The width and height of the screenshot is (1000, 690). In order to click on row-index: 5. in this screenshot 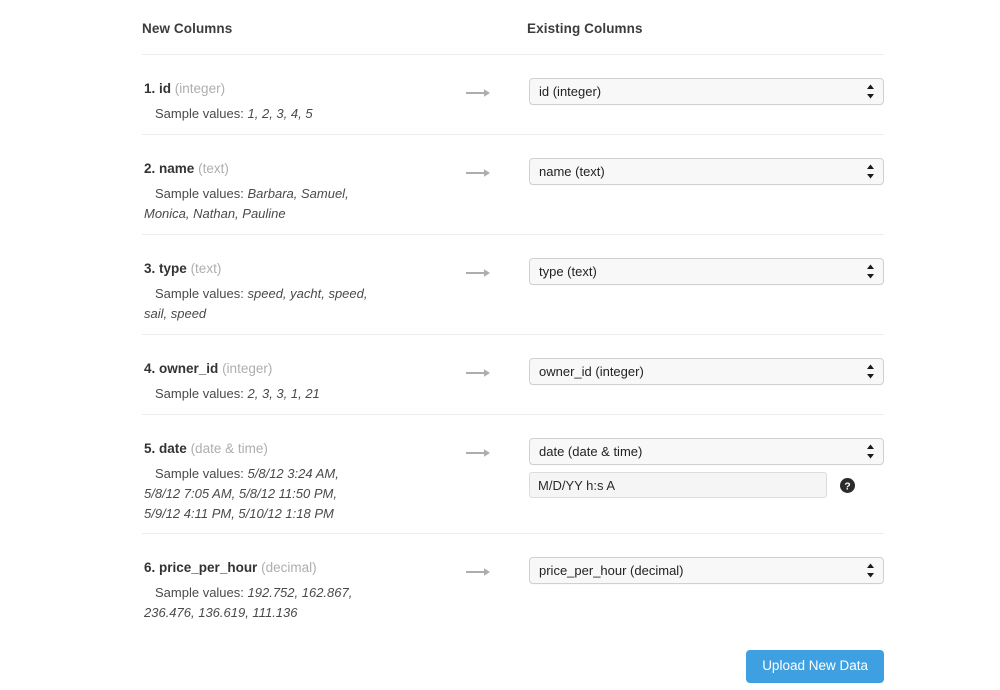, I will do `click(150, 448)`.